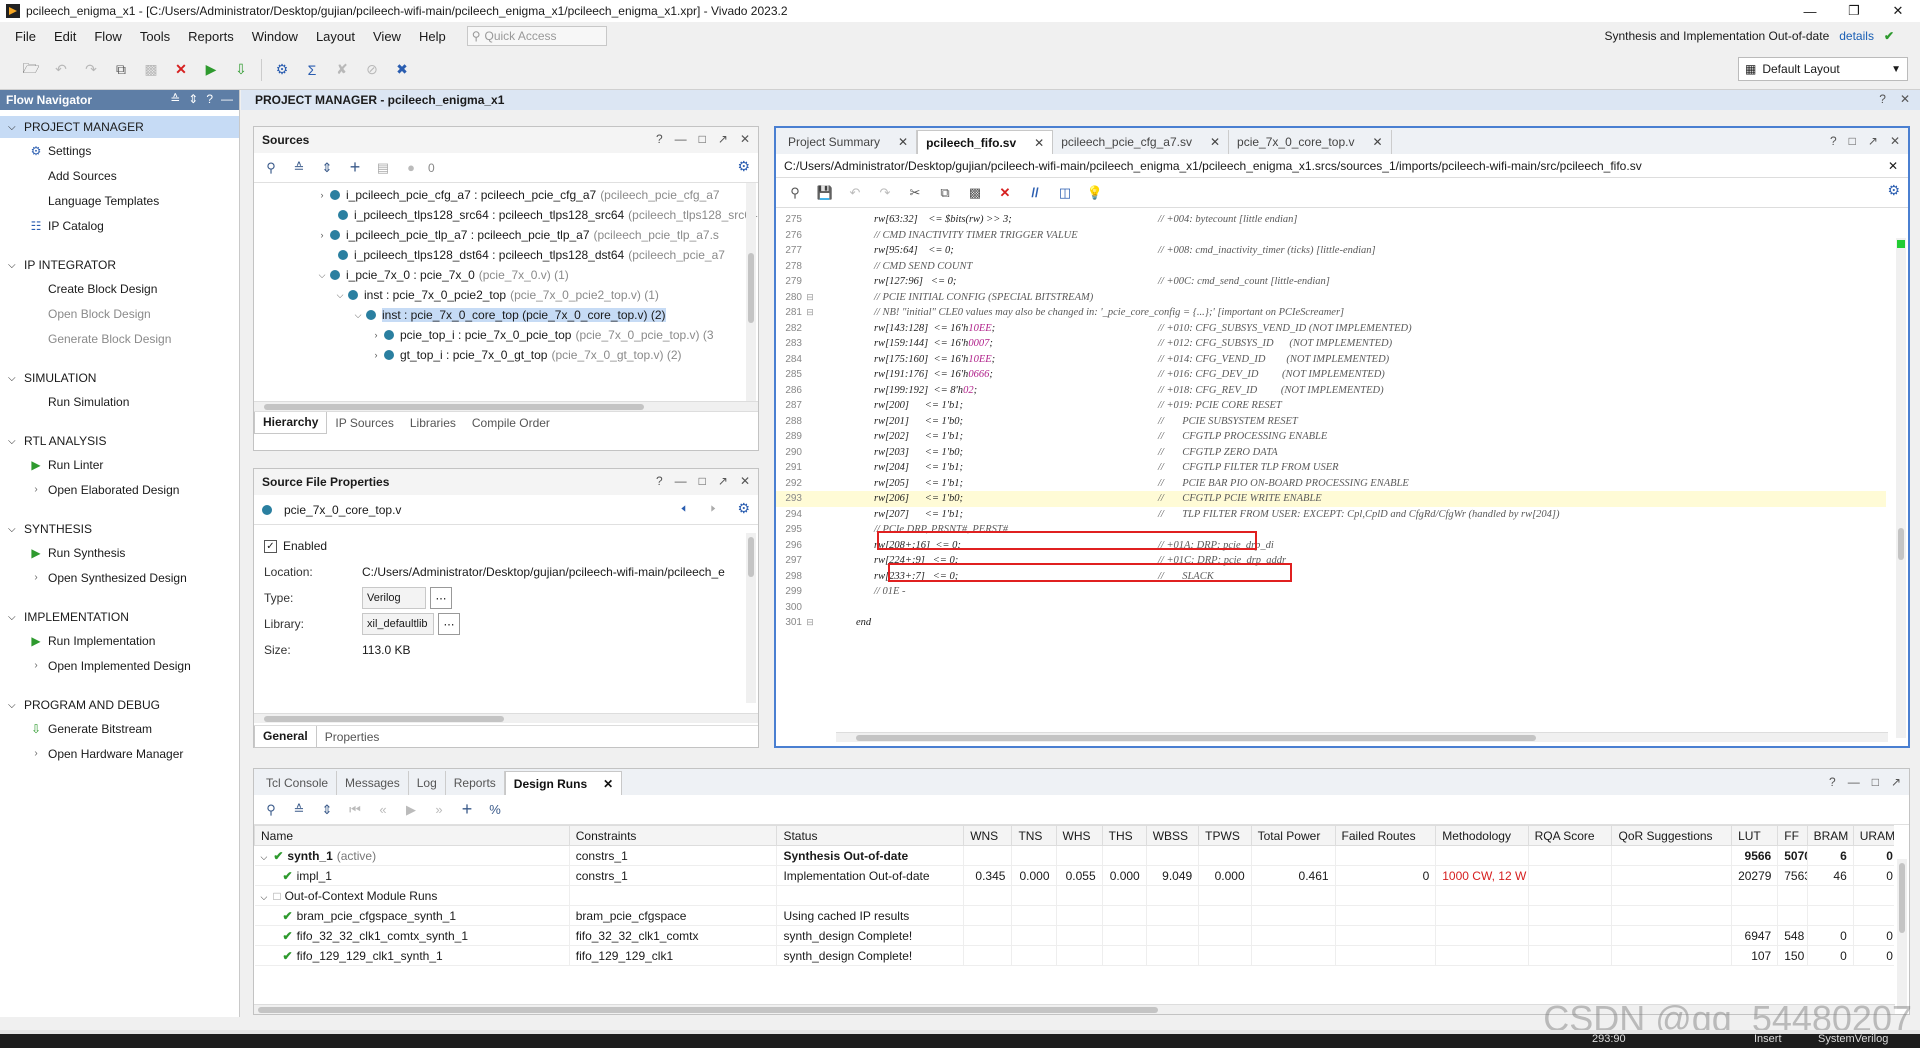 This screenshot has height=1048, width=1920. What do you see at coordinates (119, 529) in the screenshot?
I see `section-synthesis: ⌵ SYNTHESIS` at bounding box center [119, 529].